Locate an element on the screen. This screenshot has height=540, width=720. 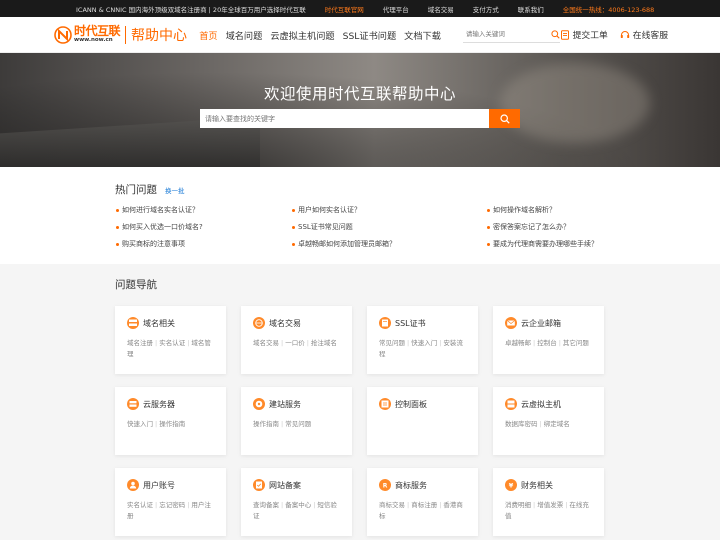
control-panel-icon is located at coordinates (385, 404).